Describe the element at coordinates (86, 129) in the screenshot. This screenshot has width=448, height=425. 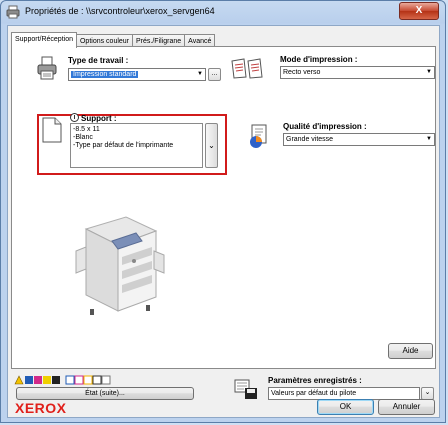
I see `support-line-size: -8.5 x 11` at that location.